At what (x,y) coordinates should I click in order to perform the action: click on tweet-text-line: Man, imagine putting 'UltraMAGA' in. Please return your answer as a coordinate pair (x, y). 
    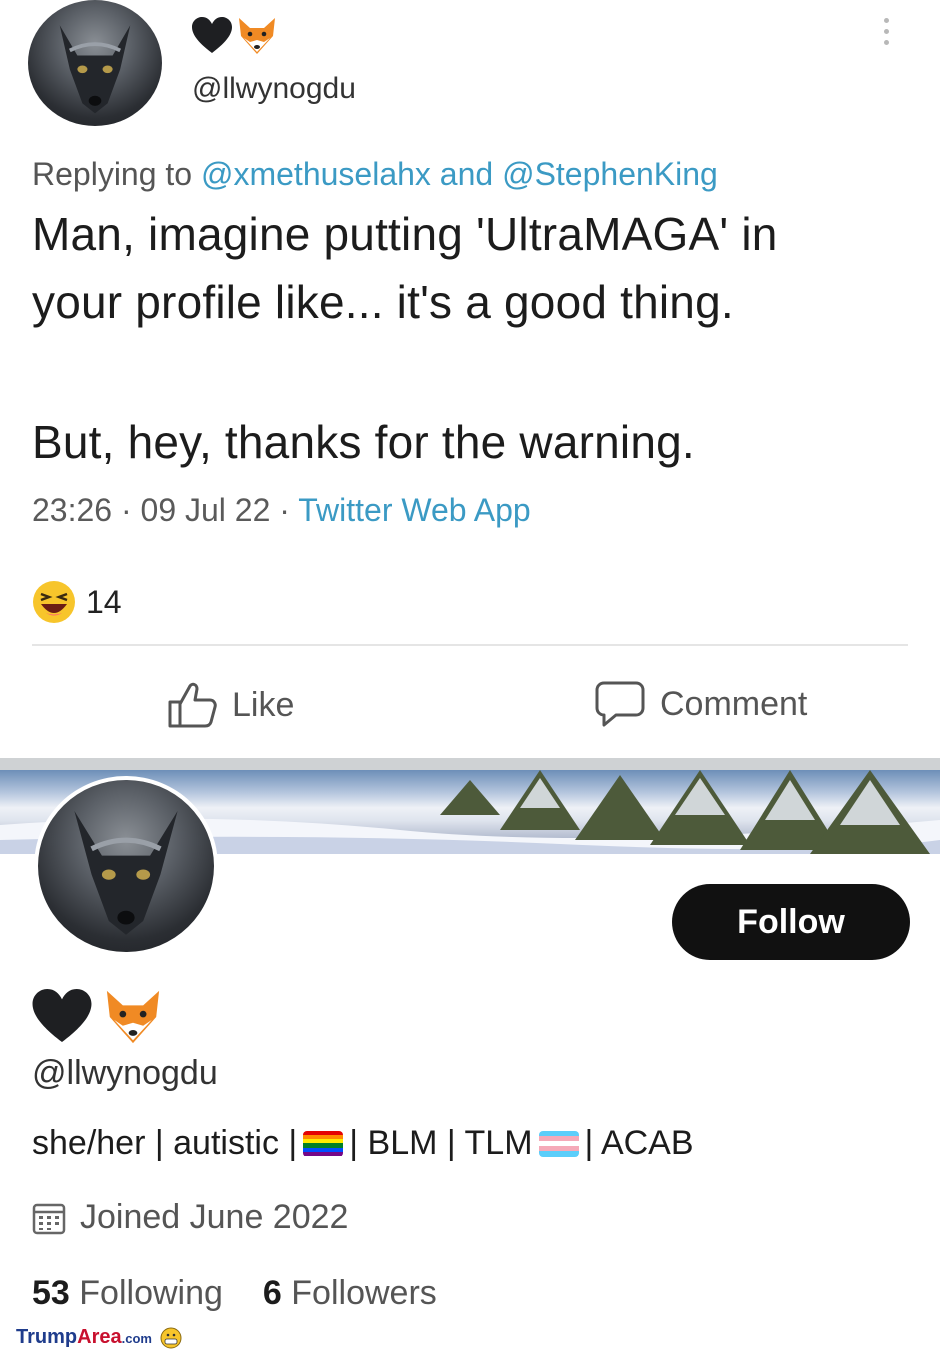
    Looking at the image, I should click on (405, 234).